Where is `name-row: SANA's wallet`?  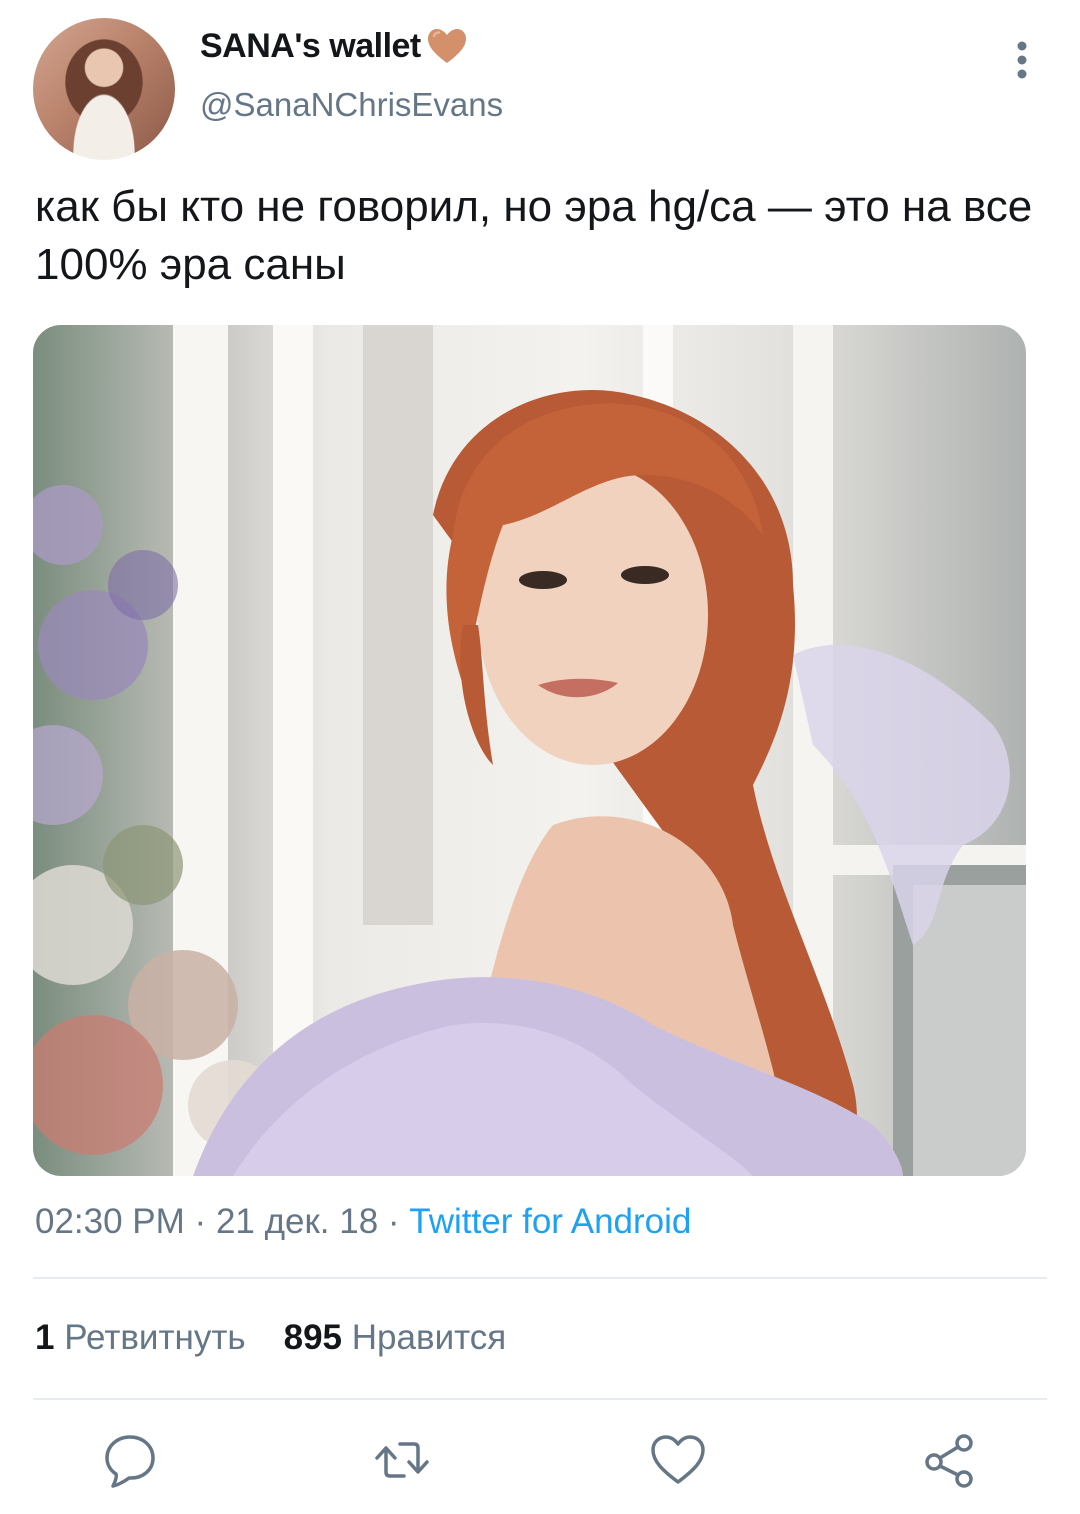 name-row: SANA's wallet is located at coordinates (334, 46).